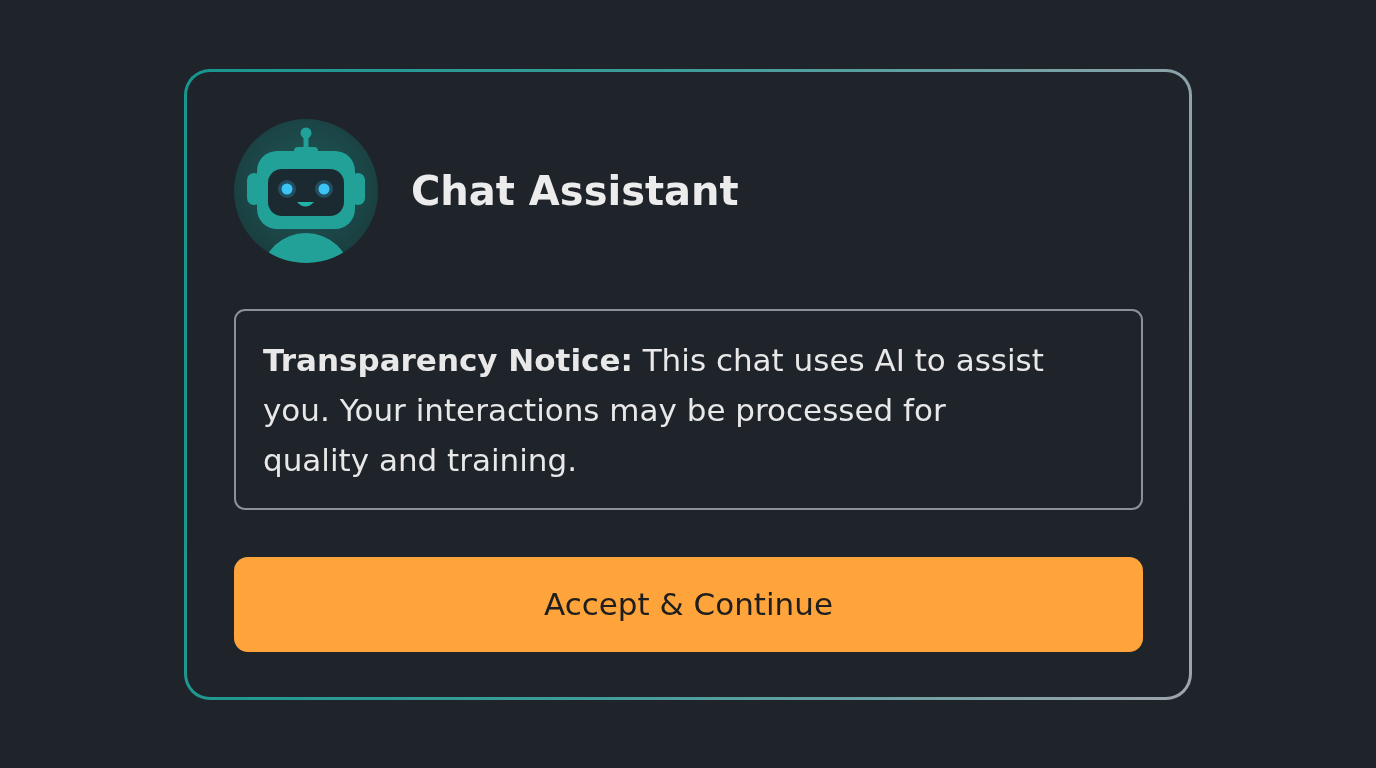 Image resolution: width=1376 pixels, height=768 pixels. Describe the element at coordinates (306, 190) in the screenshot. I see `robot-avatar-icon` at that location.